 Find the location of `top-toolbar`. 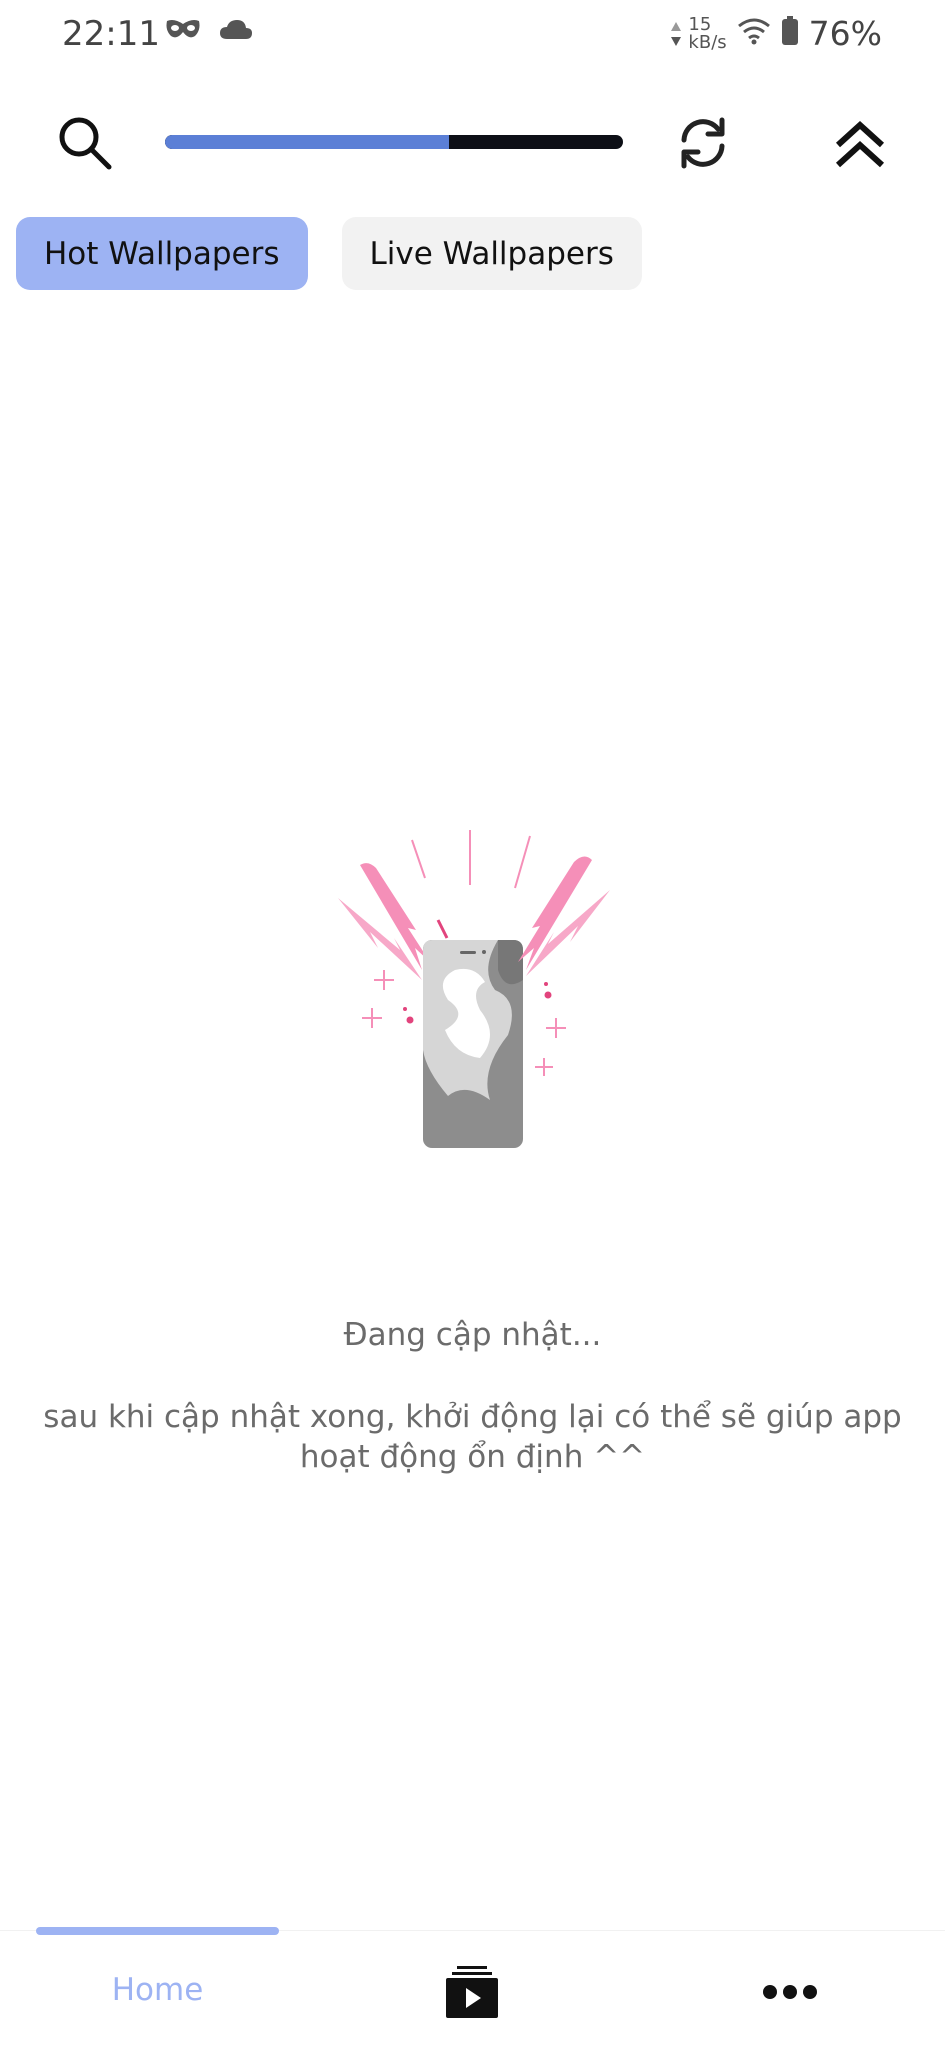

top-toolbar is located at coordinates (472, 145).